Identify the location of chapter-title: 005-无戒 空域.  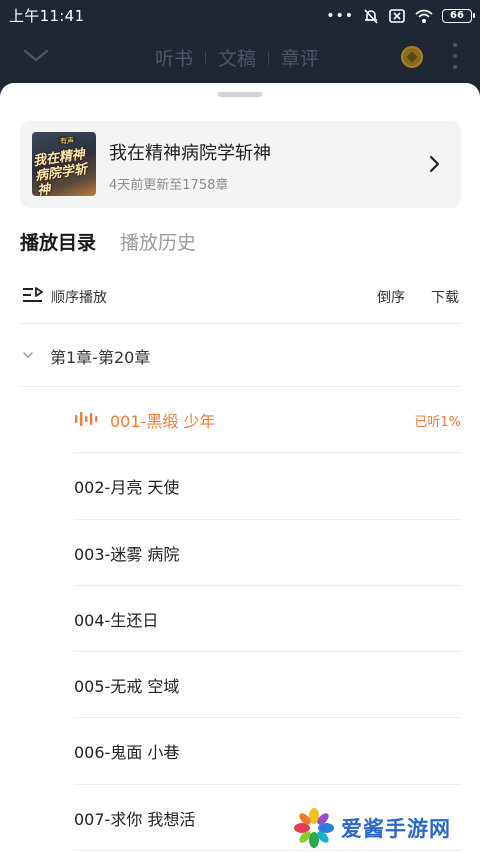
(127, 687).